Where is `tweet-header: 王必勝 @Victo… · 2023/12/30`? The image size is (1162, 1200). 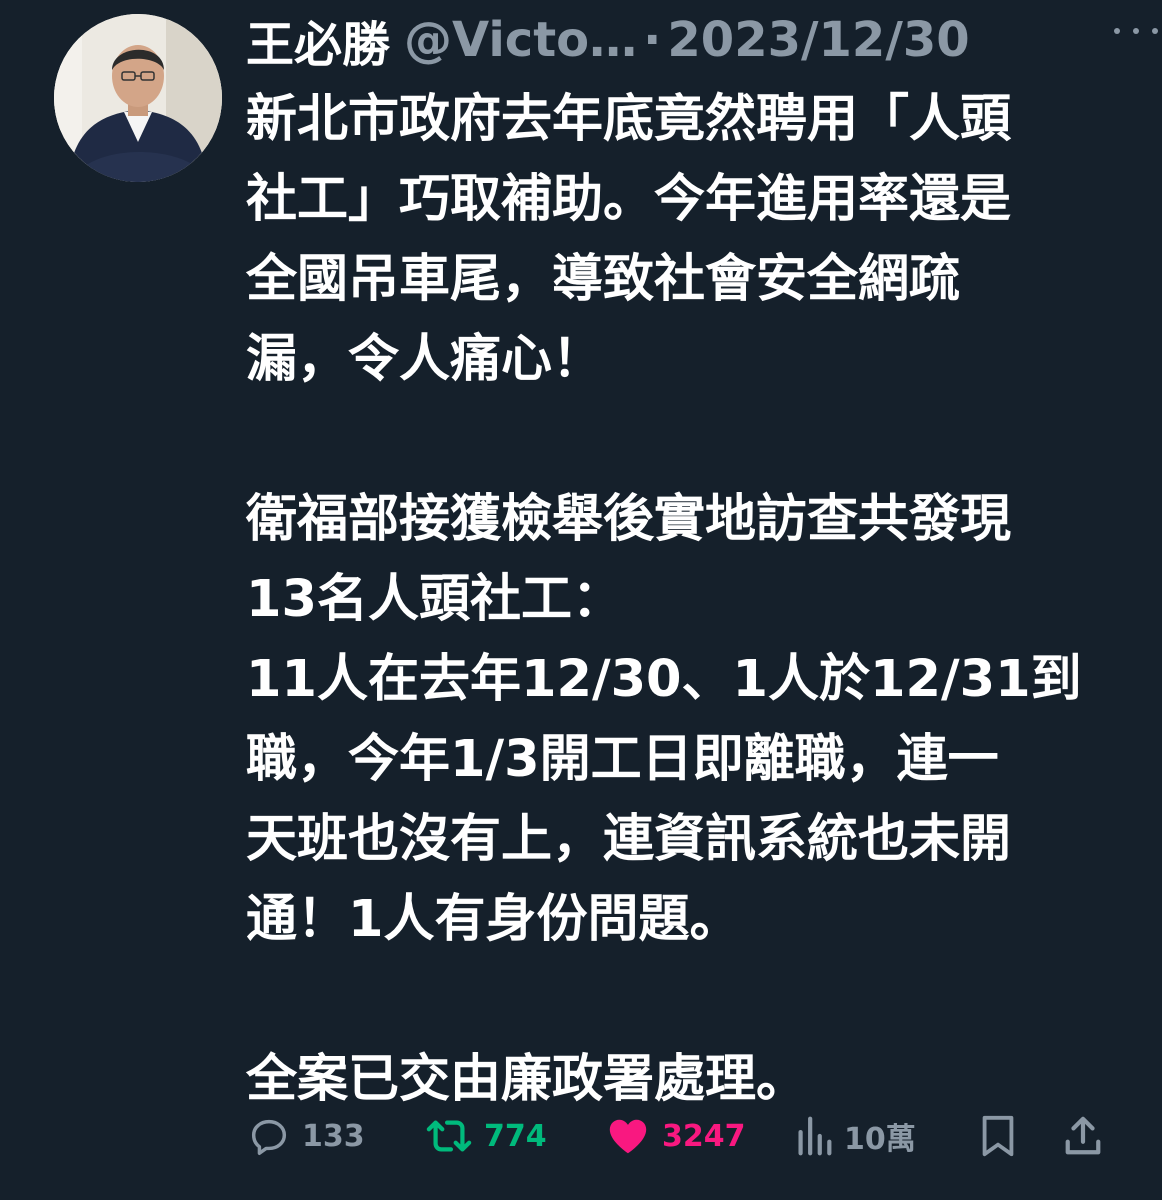
tweet-header: 王必勝 @Victo… · 2023/12/30 is located at coordinates (681, 40).